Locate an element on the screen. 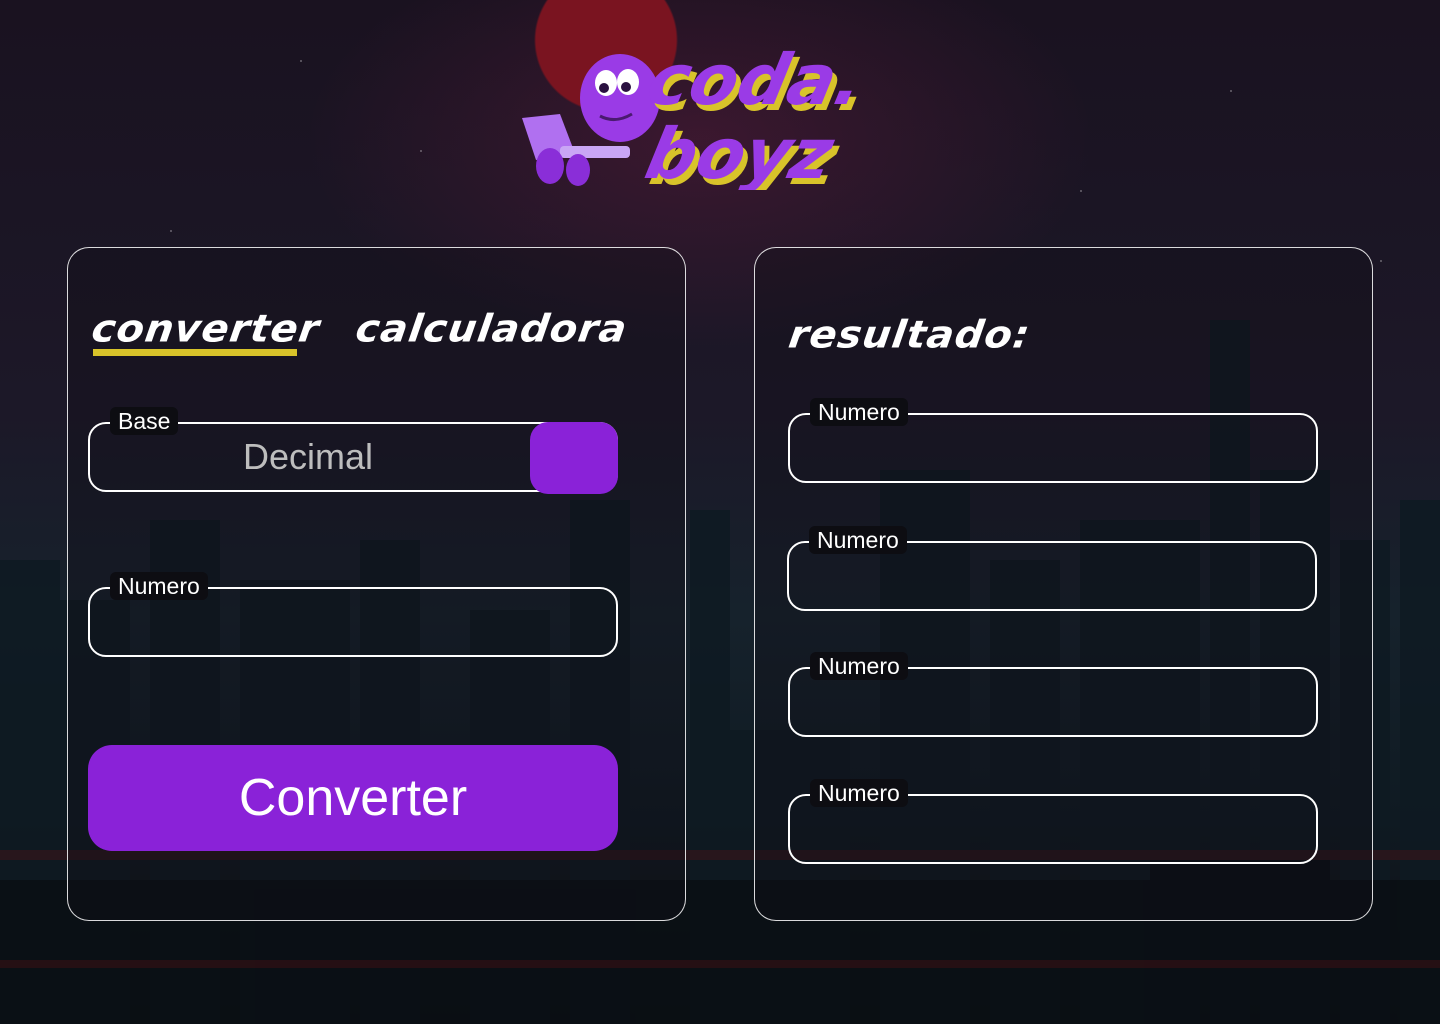  active-tab-indicator is located at coordinates (195, 352).